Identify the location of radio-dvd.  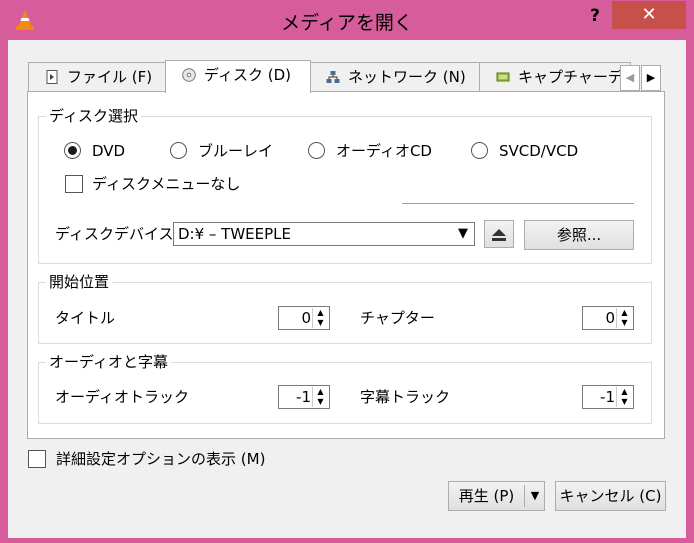
(72, 150).